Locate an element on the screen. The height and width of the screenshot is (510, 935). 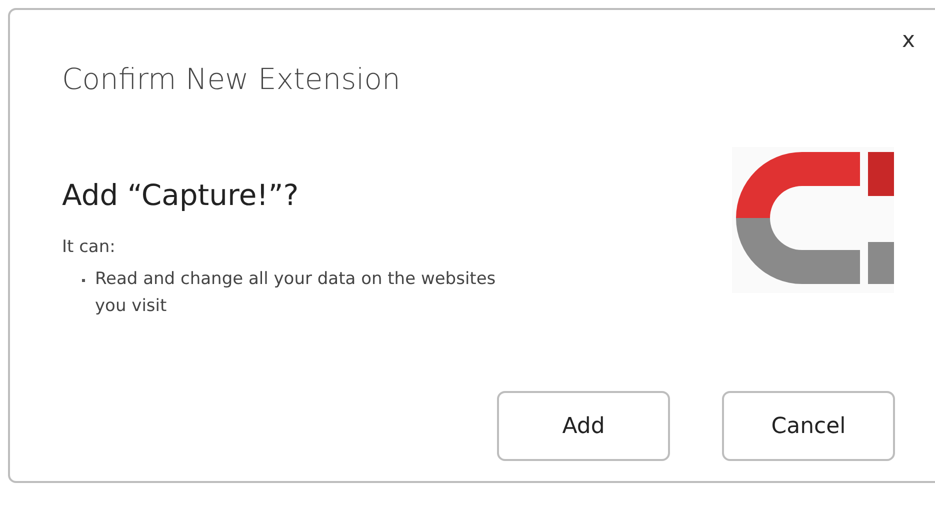
permissions-intro: It can: is located at coordinates (89, 247).